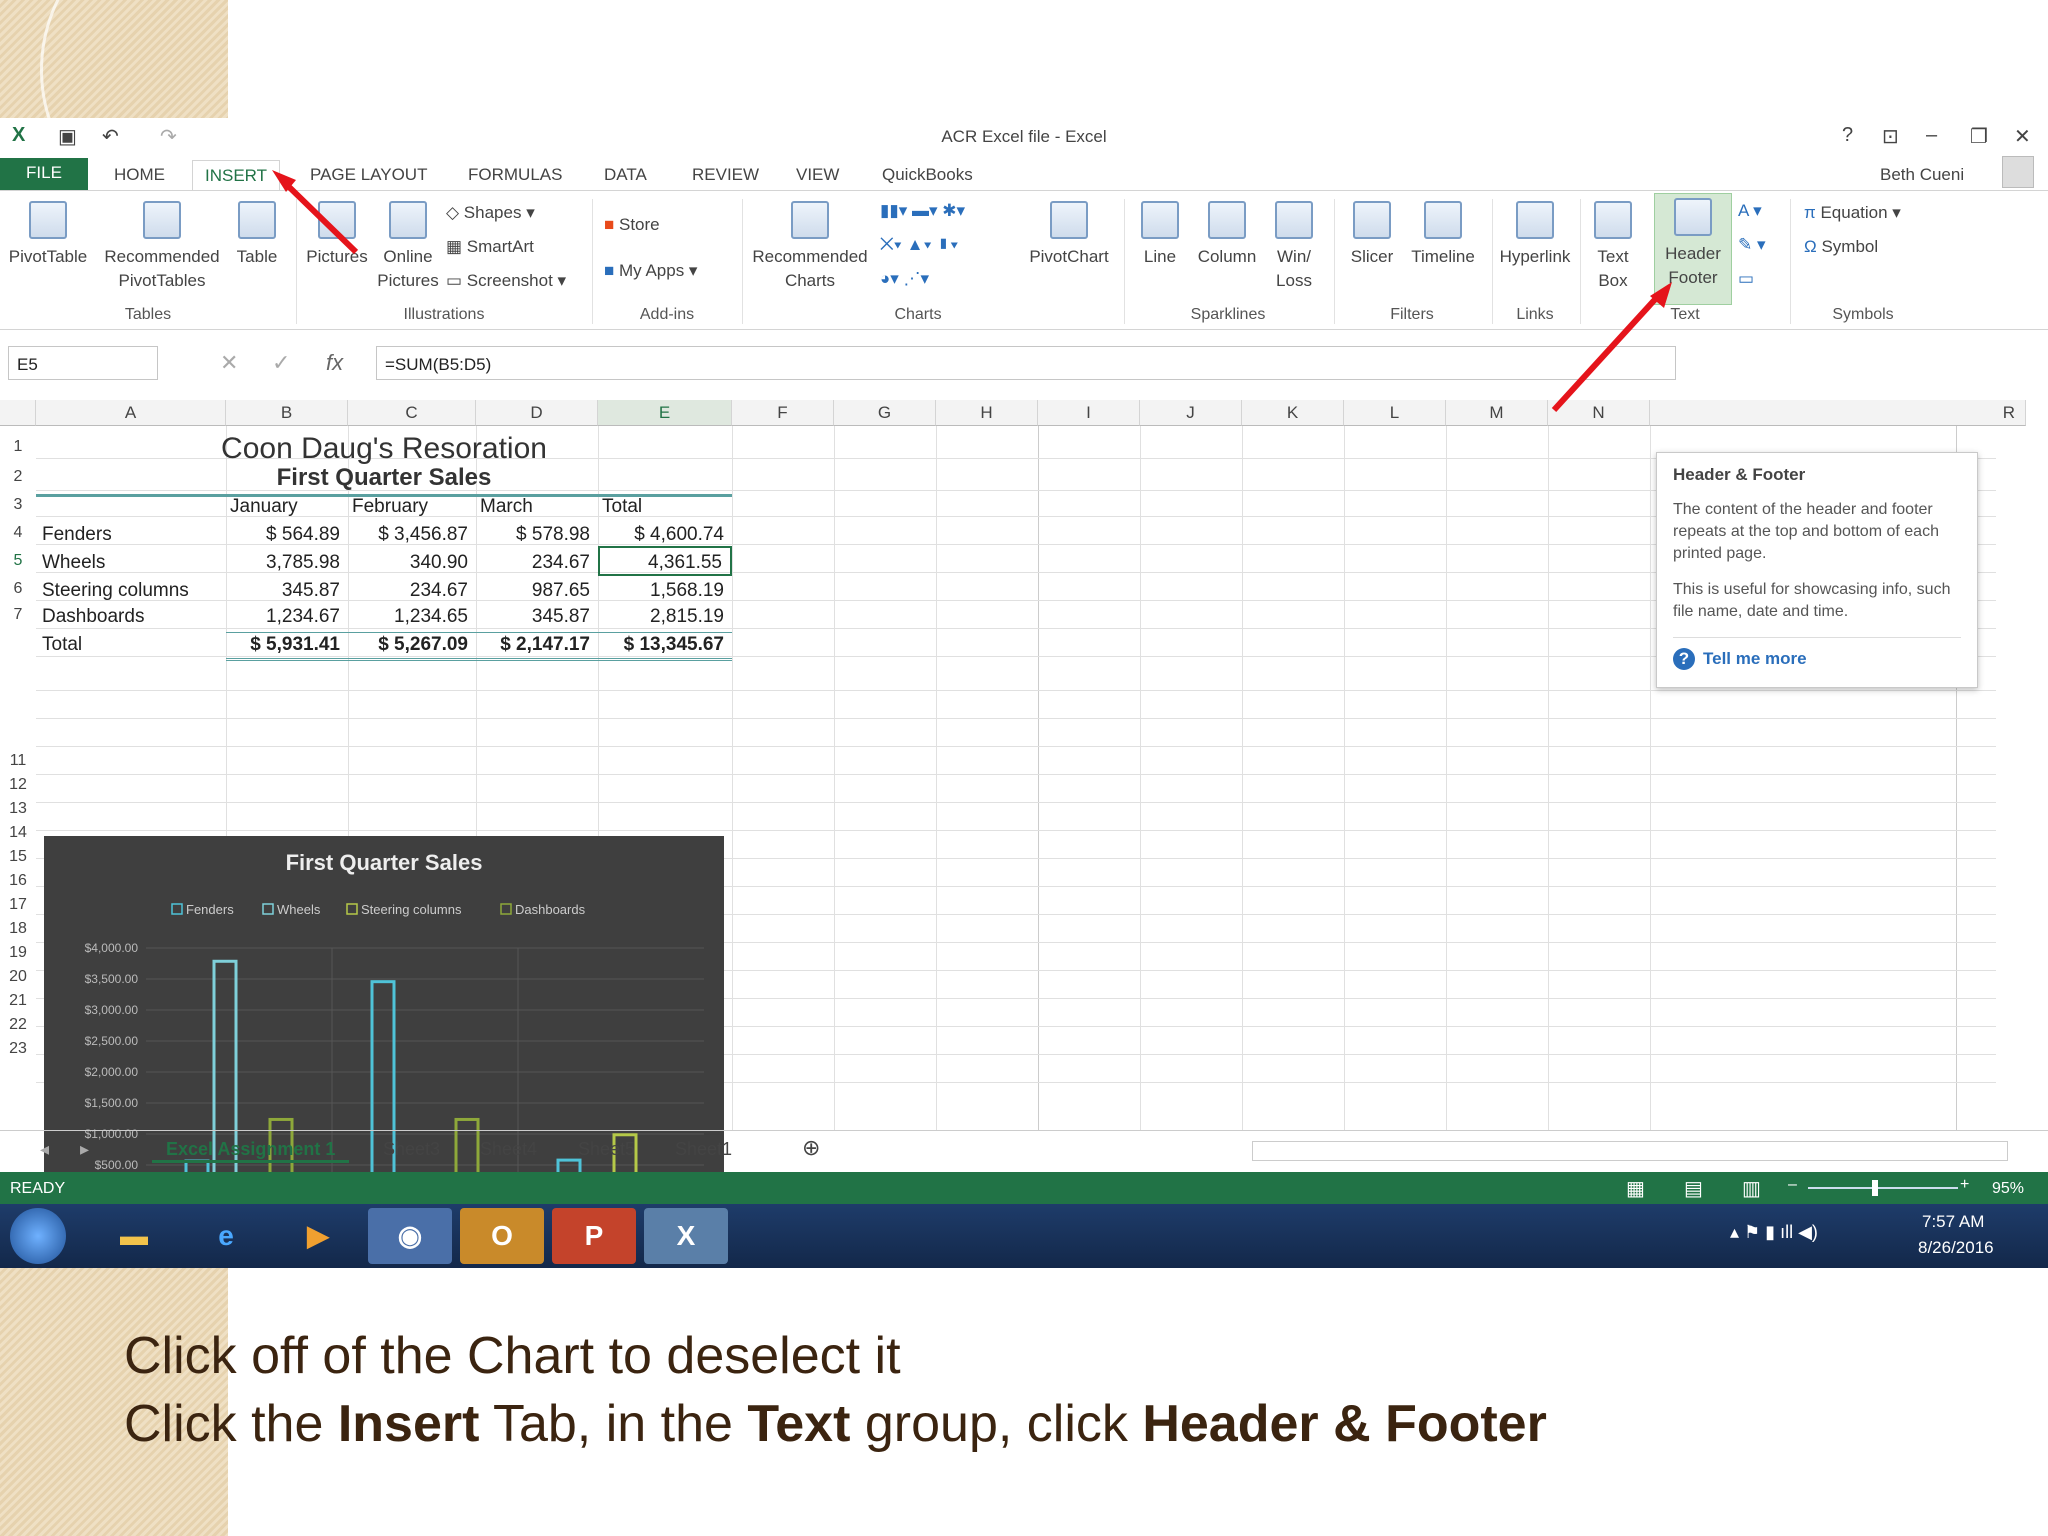 The image size is (2048, 1536). Describe the element at coordinates (320, 217) in the screenshot. I see `arrow-to-insert-tab` at that location.